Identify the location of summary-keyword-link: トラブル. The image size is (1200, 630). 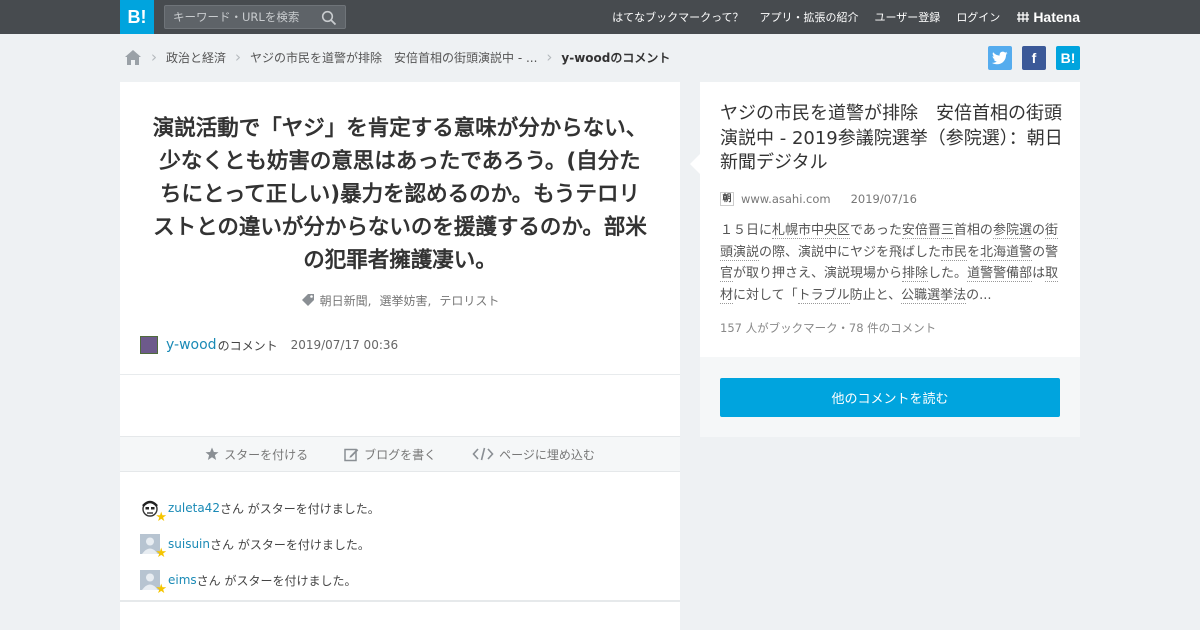
(823, 295).